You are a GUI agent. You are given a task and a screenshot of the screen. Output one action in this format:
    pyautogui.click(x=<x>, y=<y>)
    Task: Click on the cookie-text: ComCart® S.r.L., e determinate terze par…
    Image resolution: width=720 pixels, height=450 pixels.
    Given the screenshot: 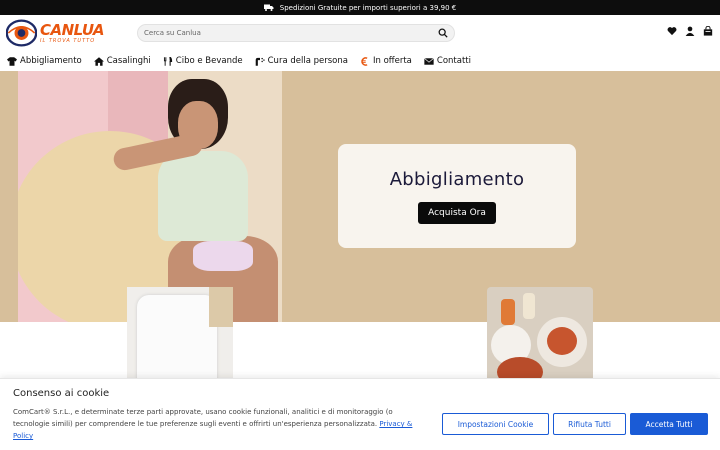 What is the action you would take?
    pyautogui.click(x=213, y=424)
    